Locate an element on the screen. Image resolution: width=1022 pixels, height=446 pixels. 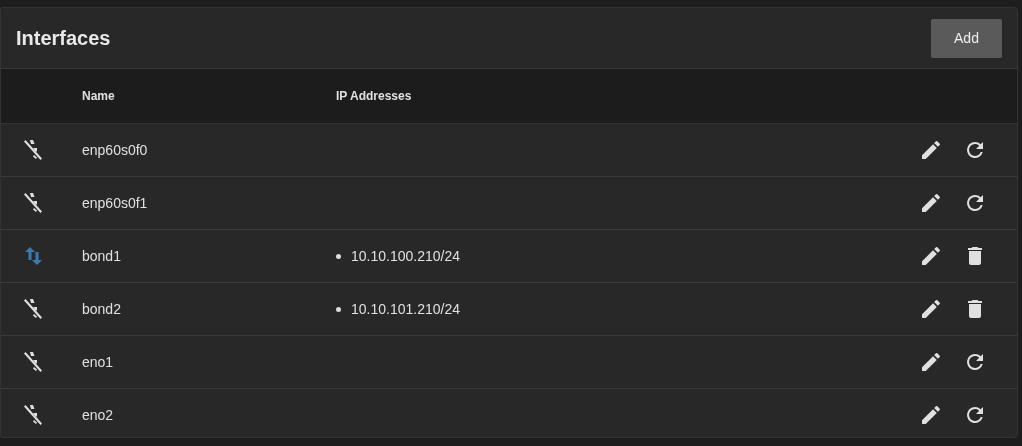
add-button: Add is located at coordinates (966, 38).